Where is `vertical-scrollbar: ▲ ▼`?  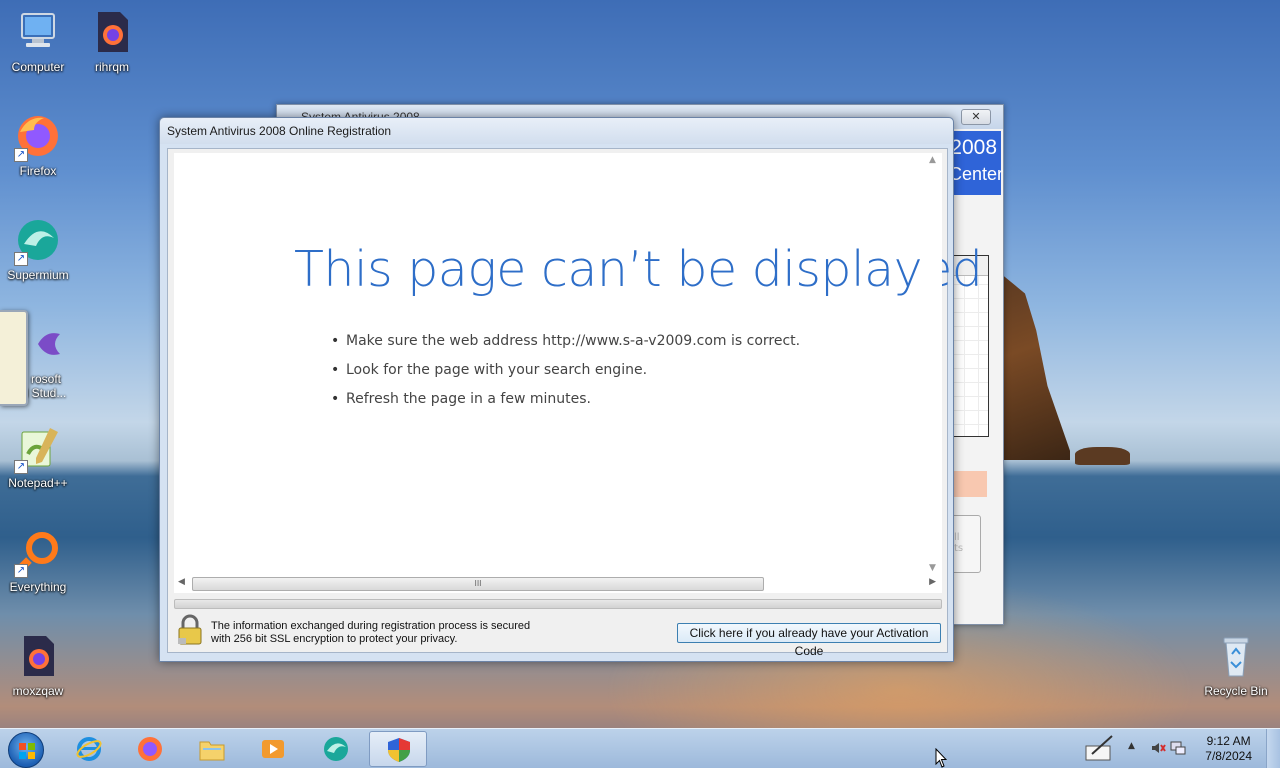 vertical-scrollbar: ▲ ▼ is located at coordinates (933, 364).